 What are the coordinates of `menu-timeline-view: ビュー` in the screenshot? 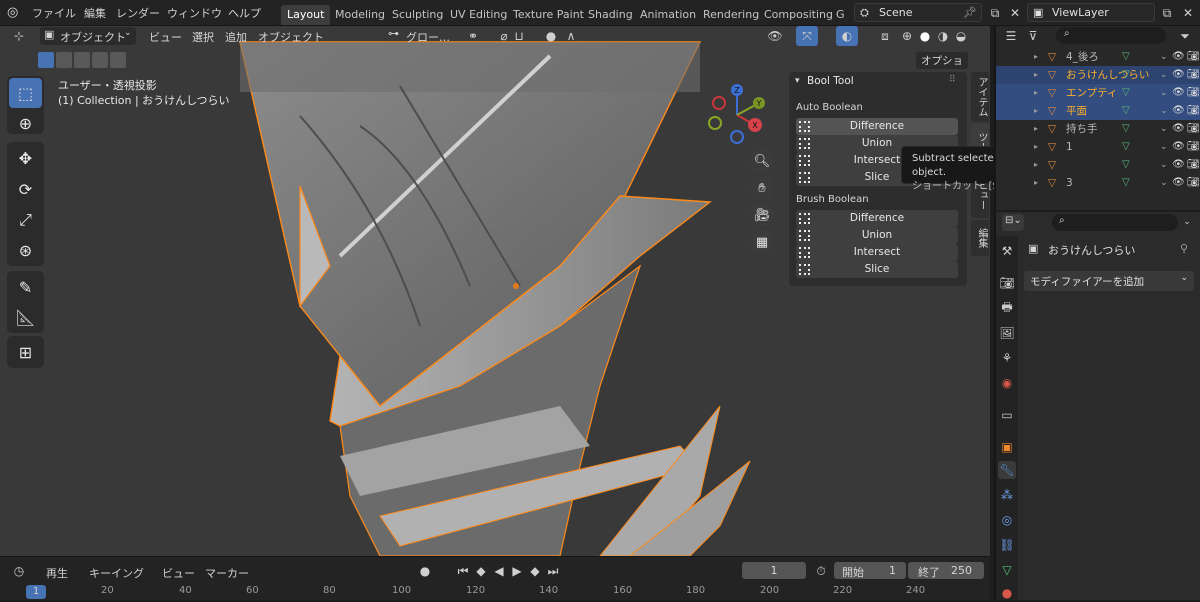 It's located at (178, 573).